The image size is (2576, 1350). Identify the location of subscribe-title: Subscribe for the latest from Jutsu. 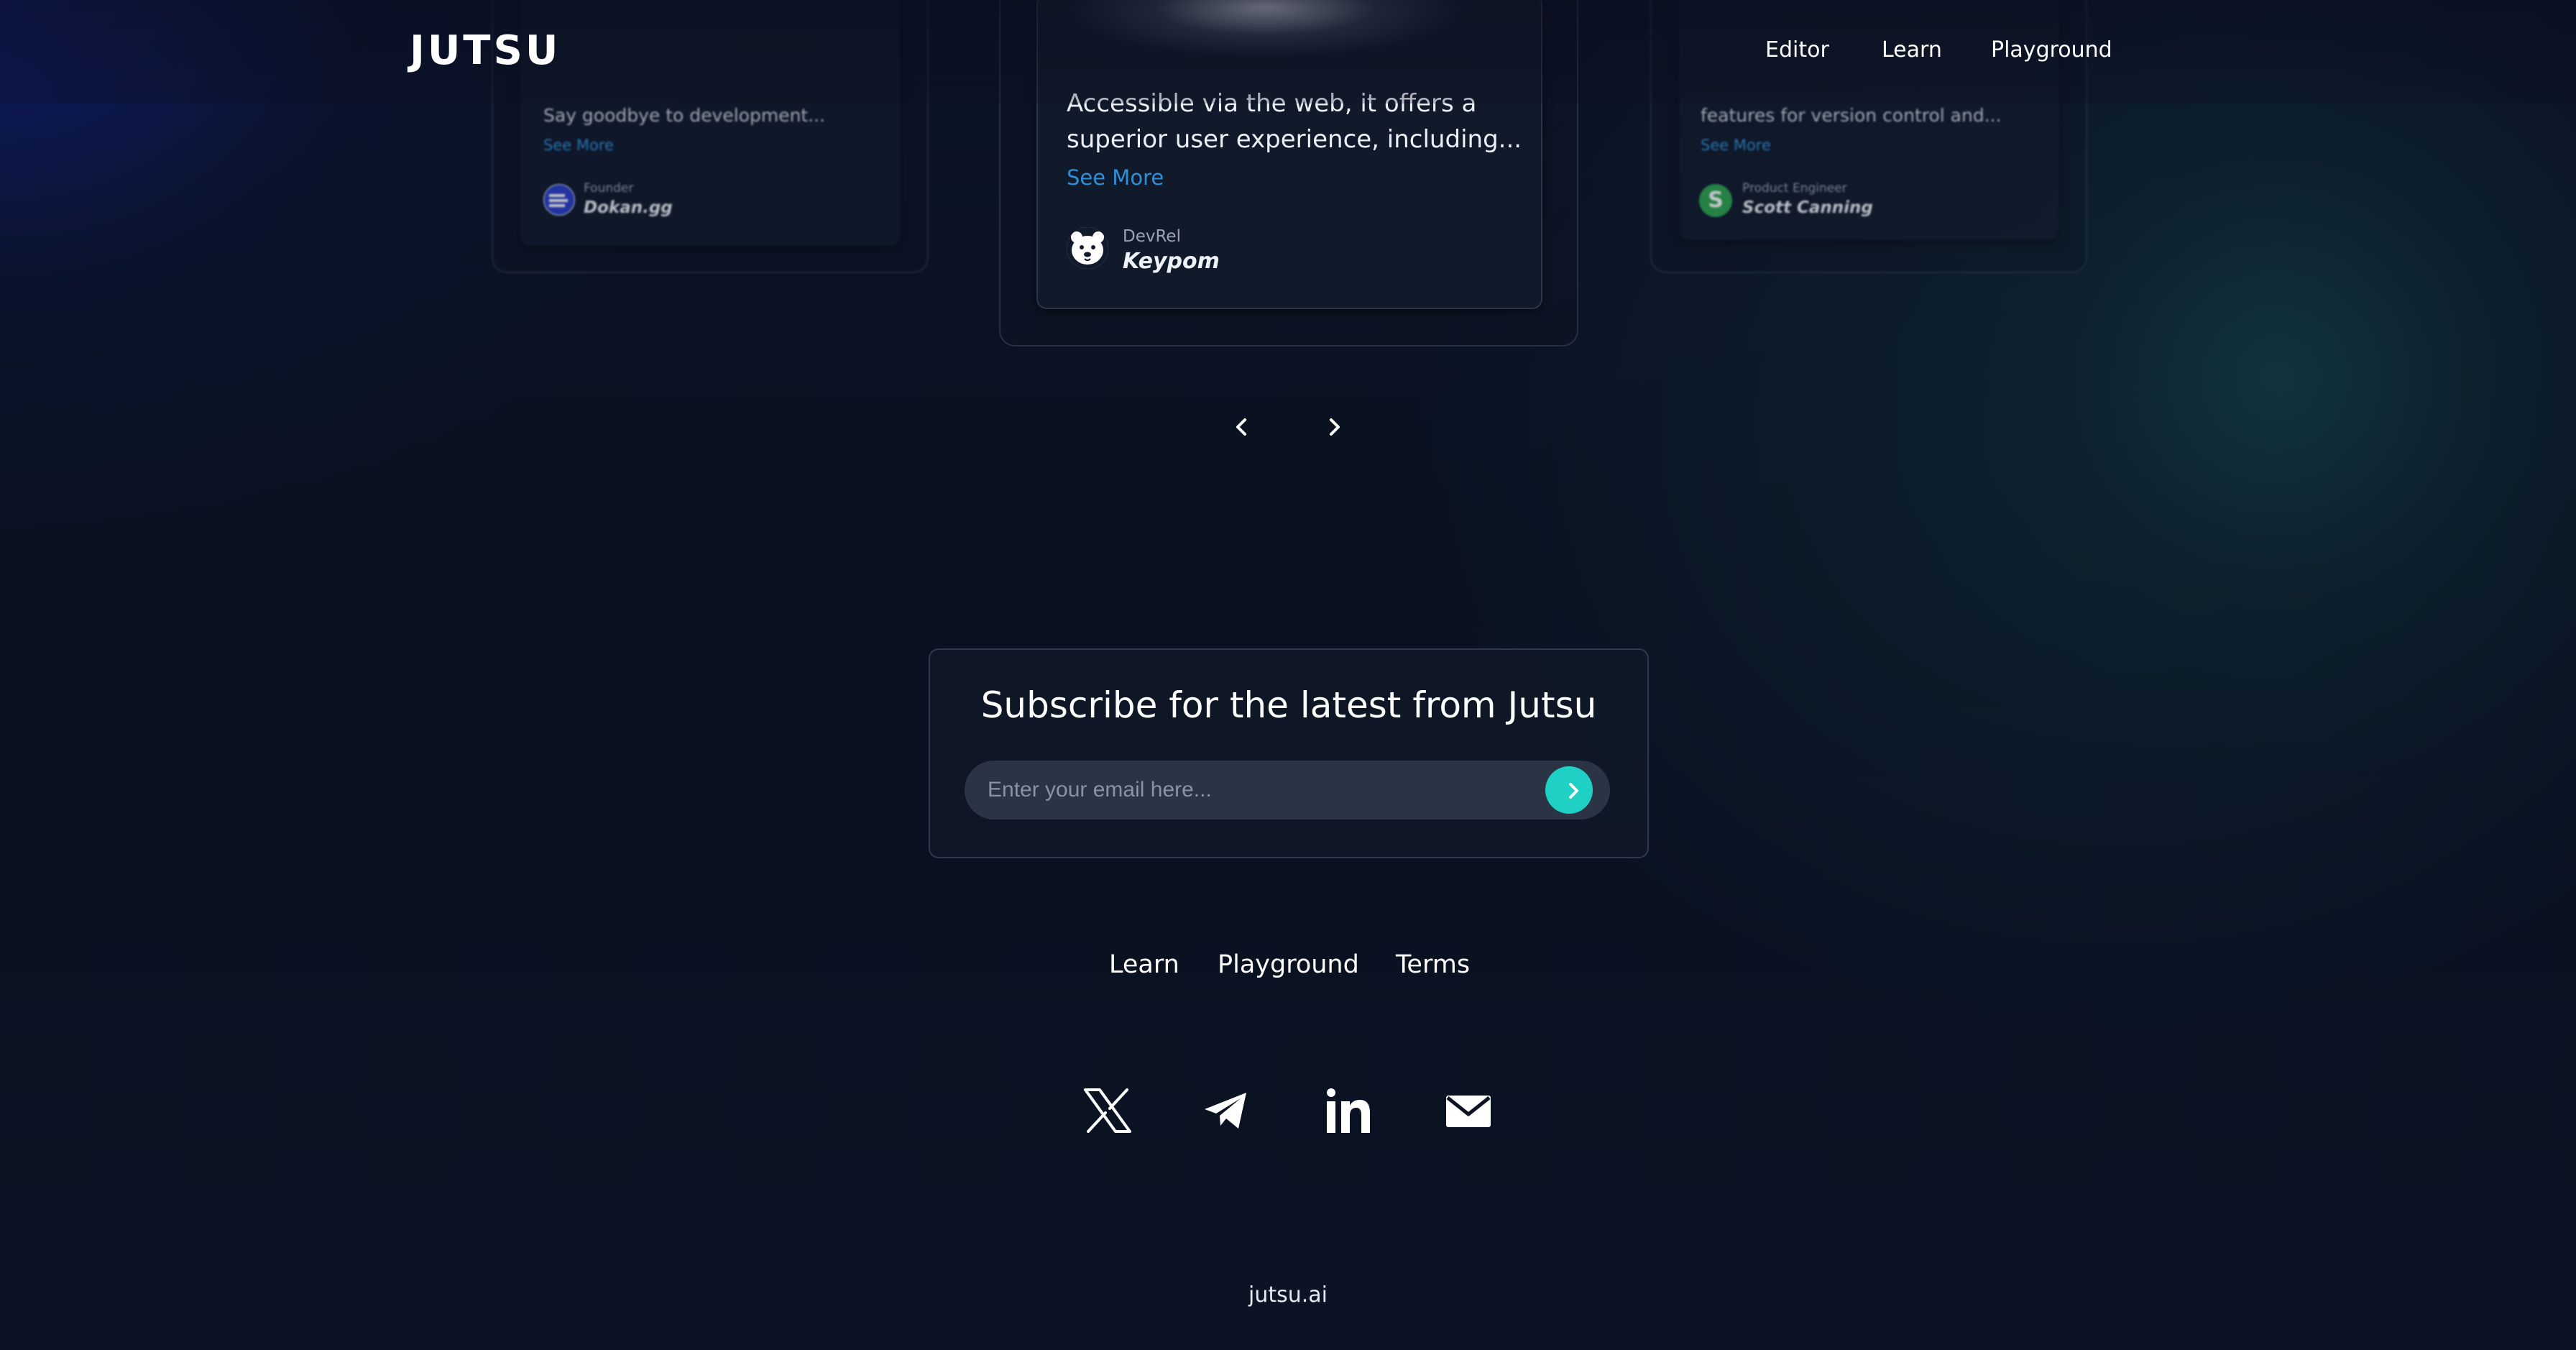
(1288, 705).